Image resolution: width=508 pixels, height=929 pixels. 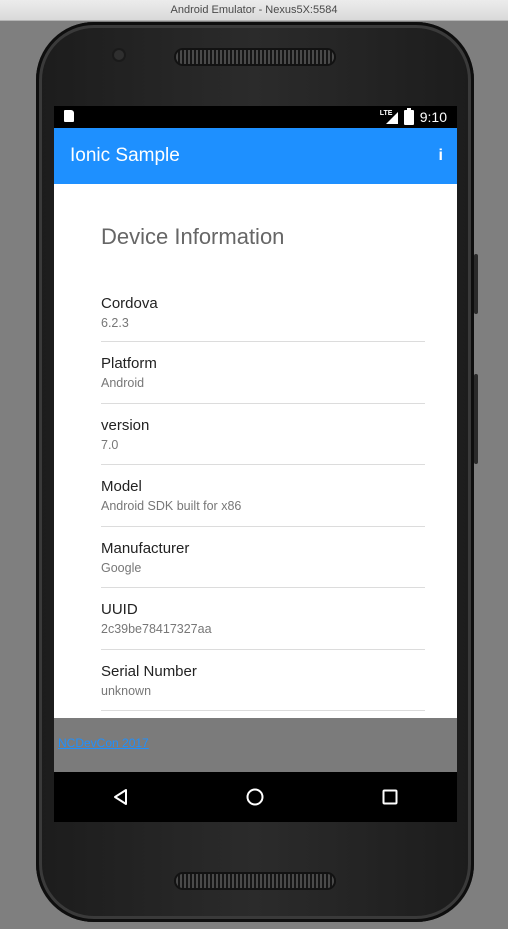 I want to click on status-bar: LTE 9:10, so click(x=255, y=117).